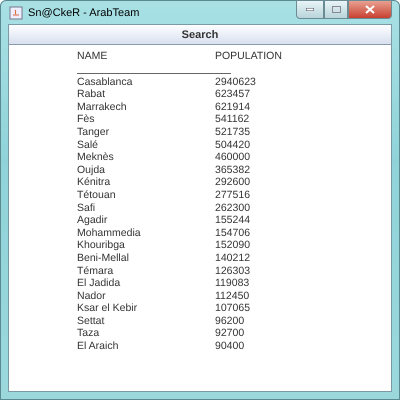 The image size is (400, 400). Describe the element at coordinates (232, 119) in the screenshot. I see `table-cell-text: 541162` at that location.